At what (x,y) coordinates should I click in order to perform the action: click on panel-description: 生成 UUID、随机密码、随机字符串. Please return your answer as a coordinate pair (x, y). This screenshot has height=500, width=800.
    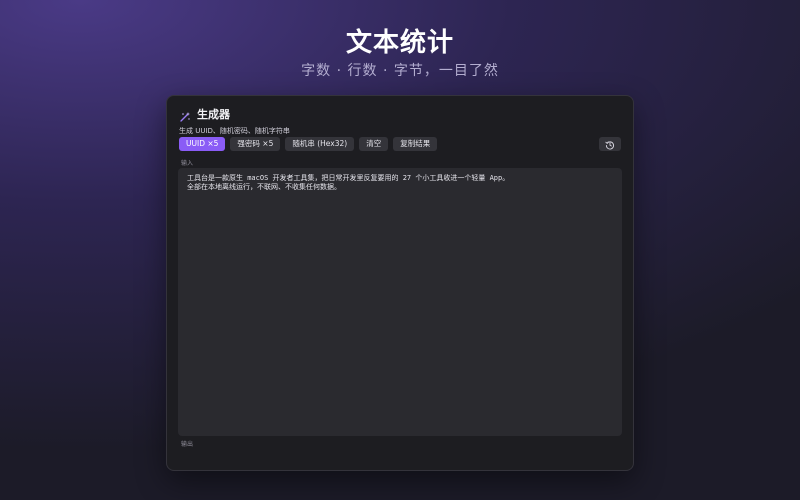
    Looking at the image, I should click on (234, 131).